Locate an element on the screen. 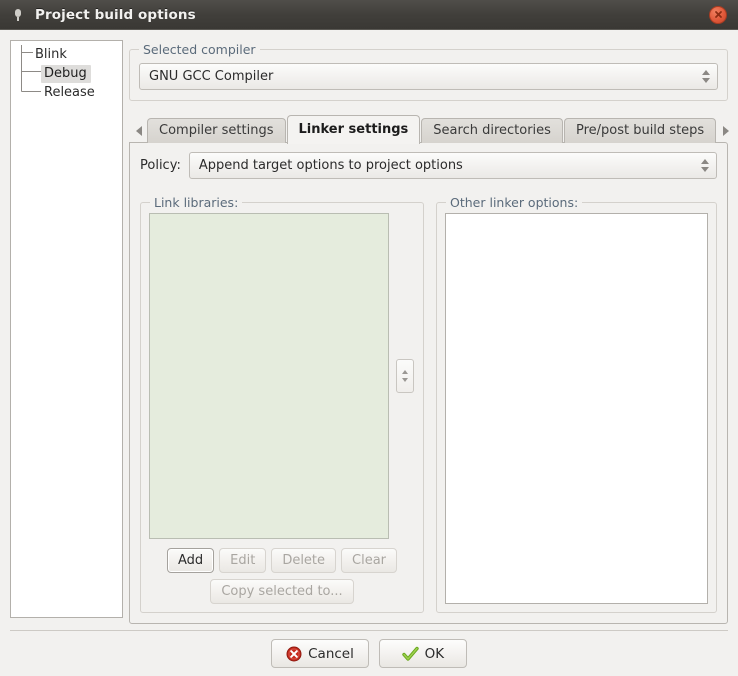 The image size is (738, 676). chevron-right-icon is located at coordinates (725, 130).